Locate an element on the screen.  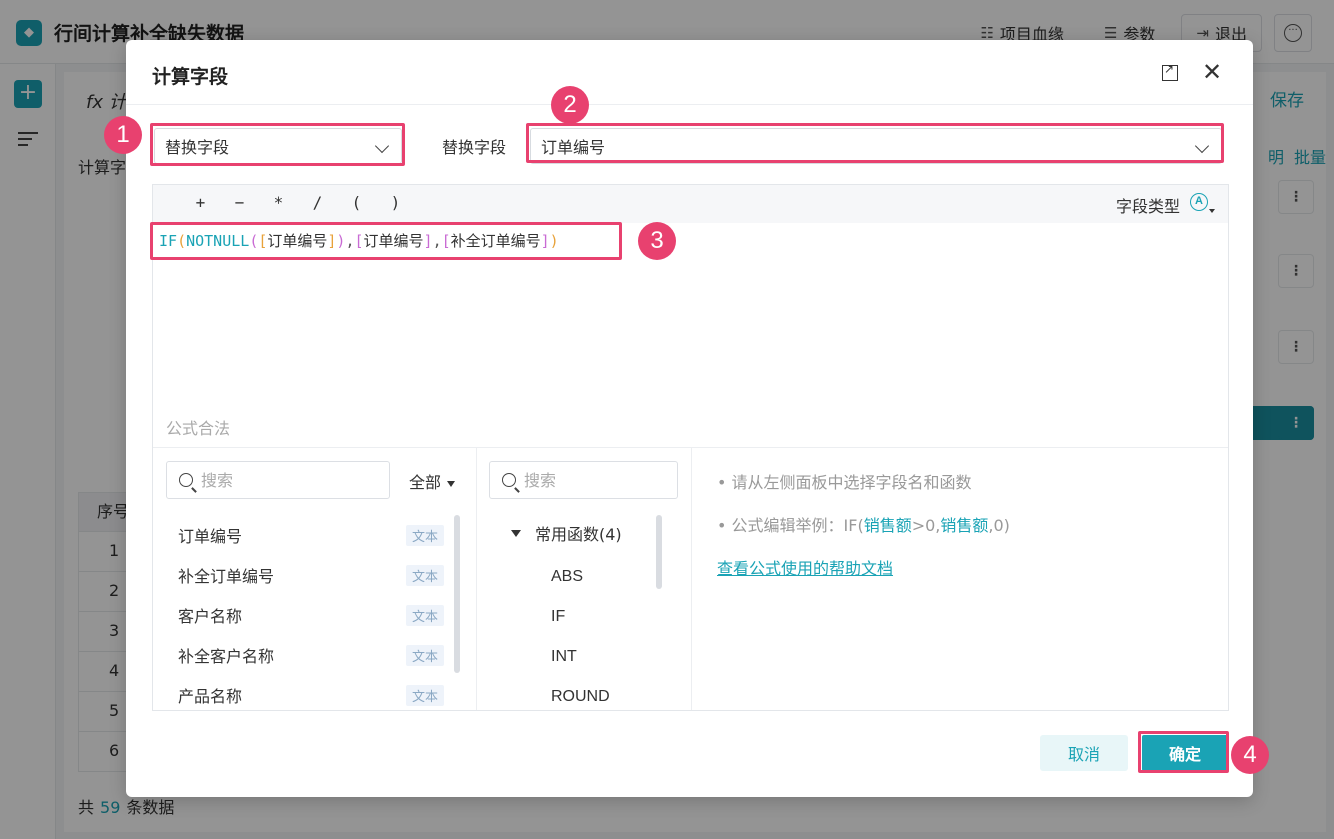
function-group: 常用函数(4) is located at coordinates (566, 533).